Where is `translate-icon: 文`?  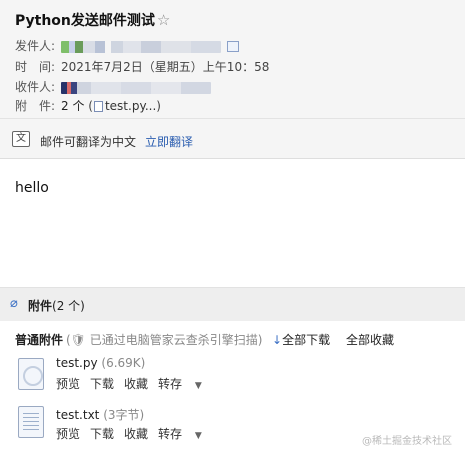
translate-icon: 文 is located at coordinates (21, 139).